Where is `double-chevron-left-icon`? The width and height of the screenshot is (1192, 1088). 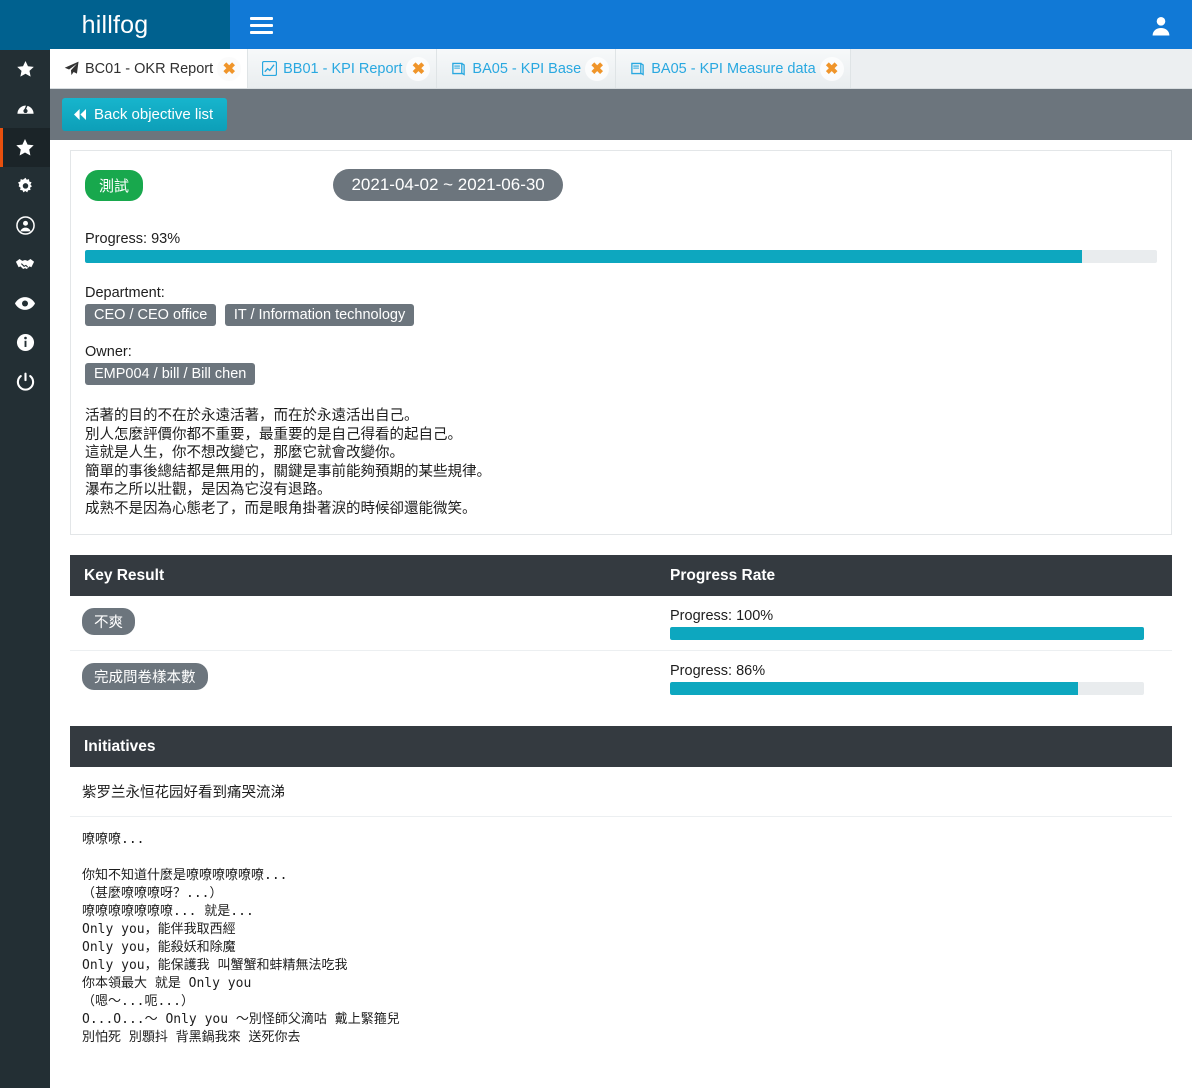
double-chevron-left-icon is located at coordinates (80, 114).